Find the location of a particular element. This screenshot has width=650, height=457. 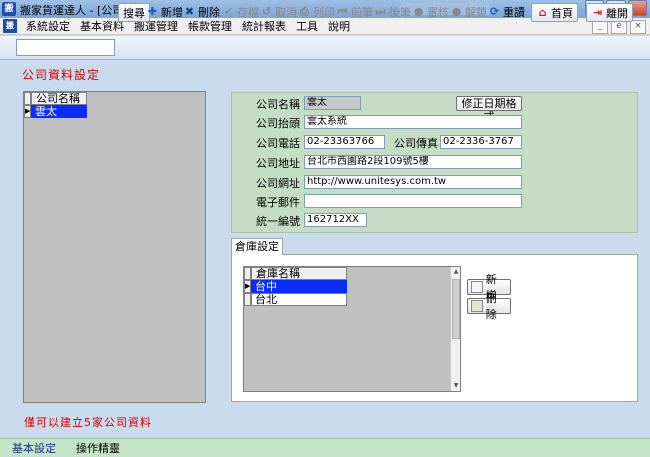

app-icon: 搬 is located at coordinates (9, 9).